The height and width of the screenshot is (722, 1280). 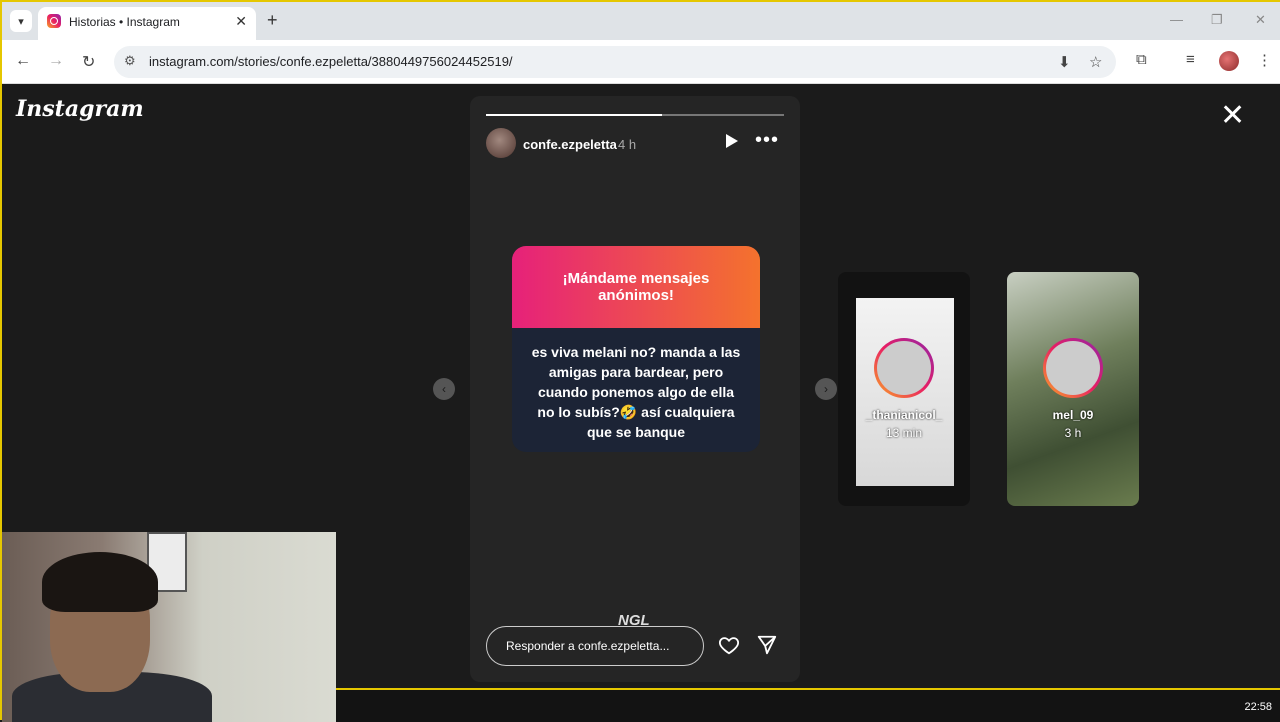 I want to click on chevron-down-icon: ▾, so click(x=21, y=21).